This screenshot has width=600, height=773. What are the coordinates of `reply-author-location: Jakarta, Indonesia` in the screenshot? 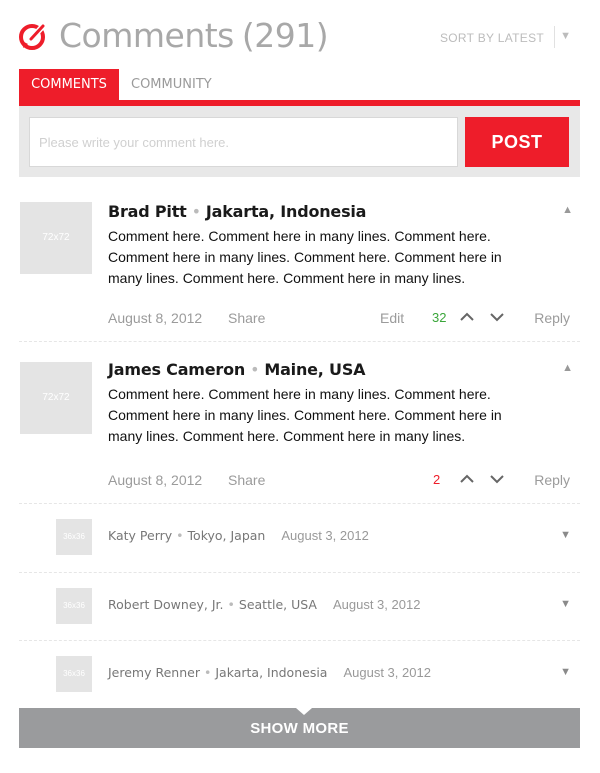 It's located at (271, 672).